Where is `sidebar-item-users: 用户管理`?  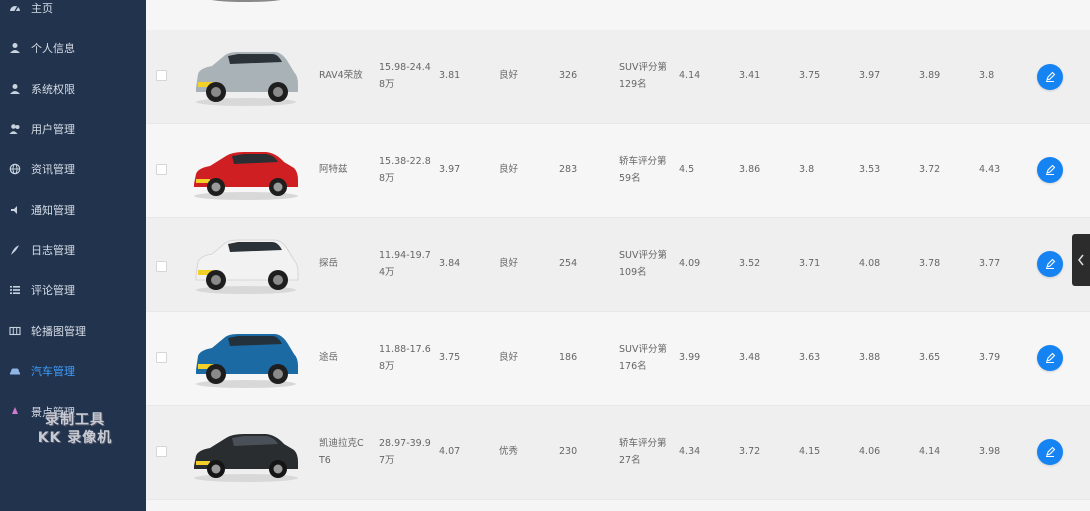 sidebar-item-users: 用户管理 is located at coordinates (73, 129).